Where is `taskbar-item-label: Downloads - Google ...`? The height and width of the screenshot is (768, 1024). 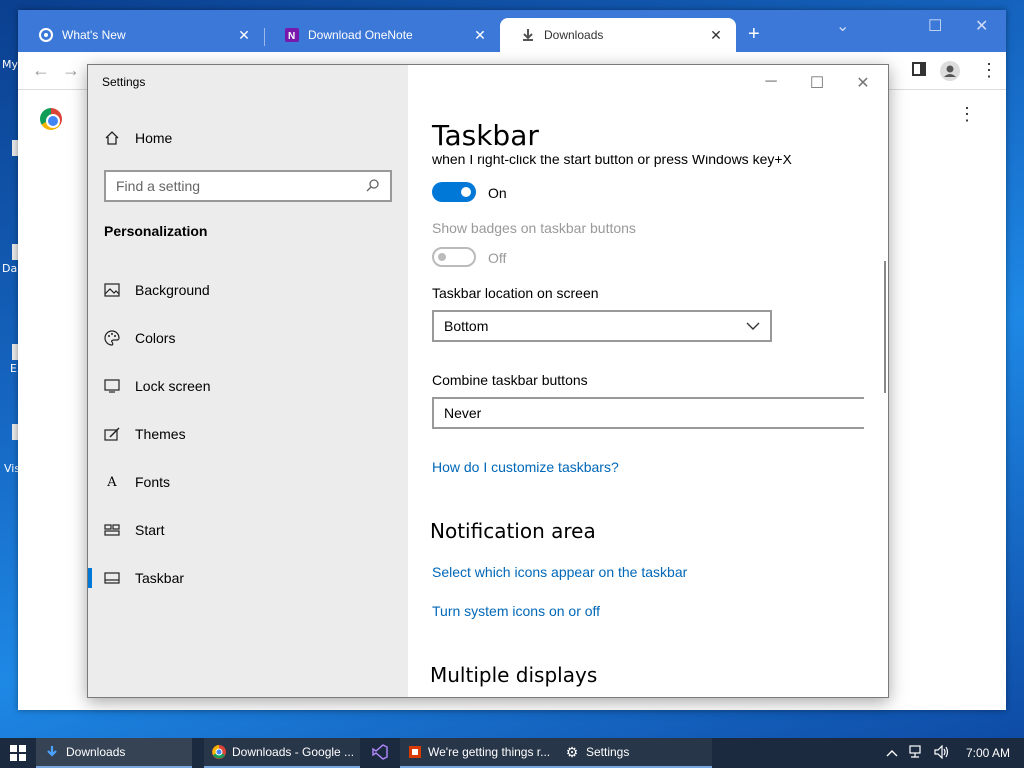 taskbar-item-label: Downloads - Google ... is located at coordinates (293, 752).